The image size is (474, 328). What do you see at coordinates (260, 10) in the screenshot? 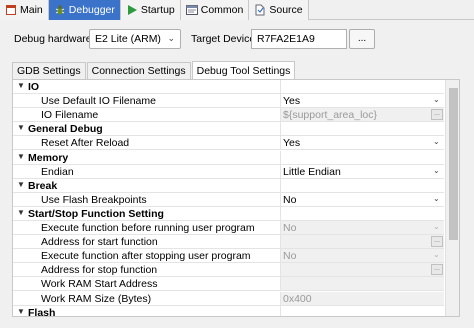
I see `source-icon` at bounding box center [260, 10].